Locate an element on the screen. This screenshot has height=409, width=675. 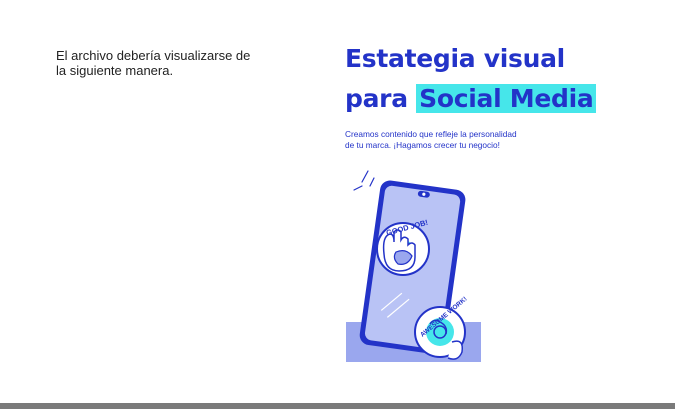
title-prefix: para is located at coordinates (381, 98).